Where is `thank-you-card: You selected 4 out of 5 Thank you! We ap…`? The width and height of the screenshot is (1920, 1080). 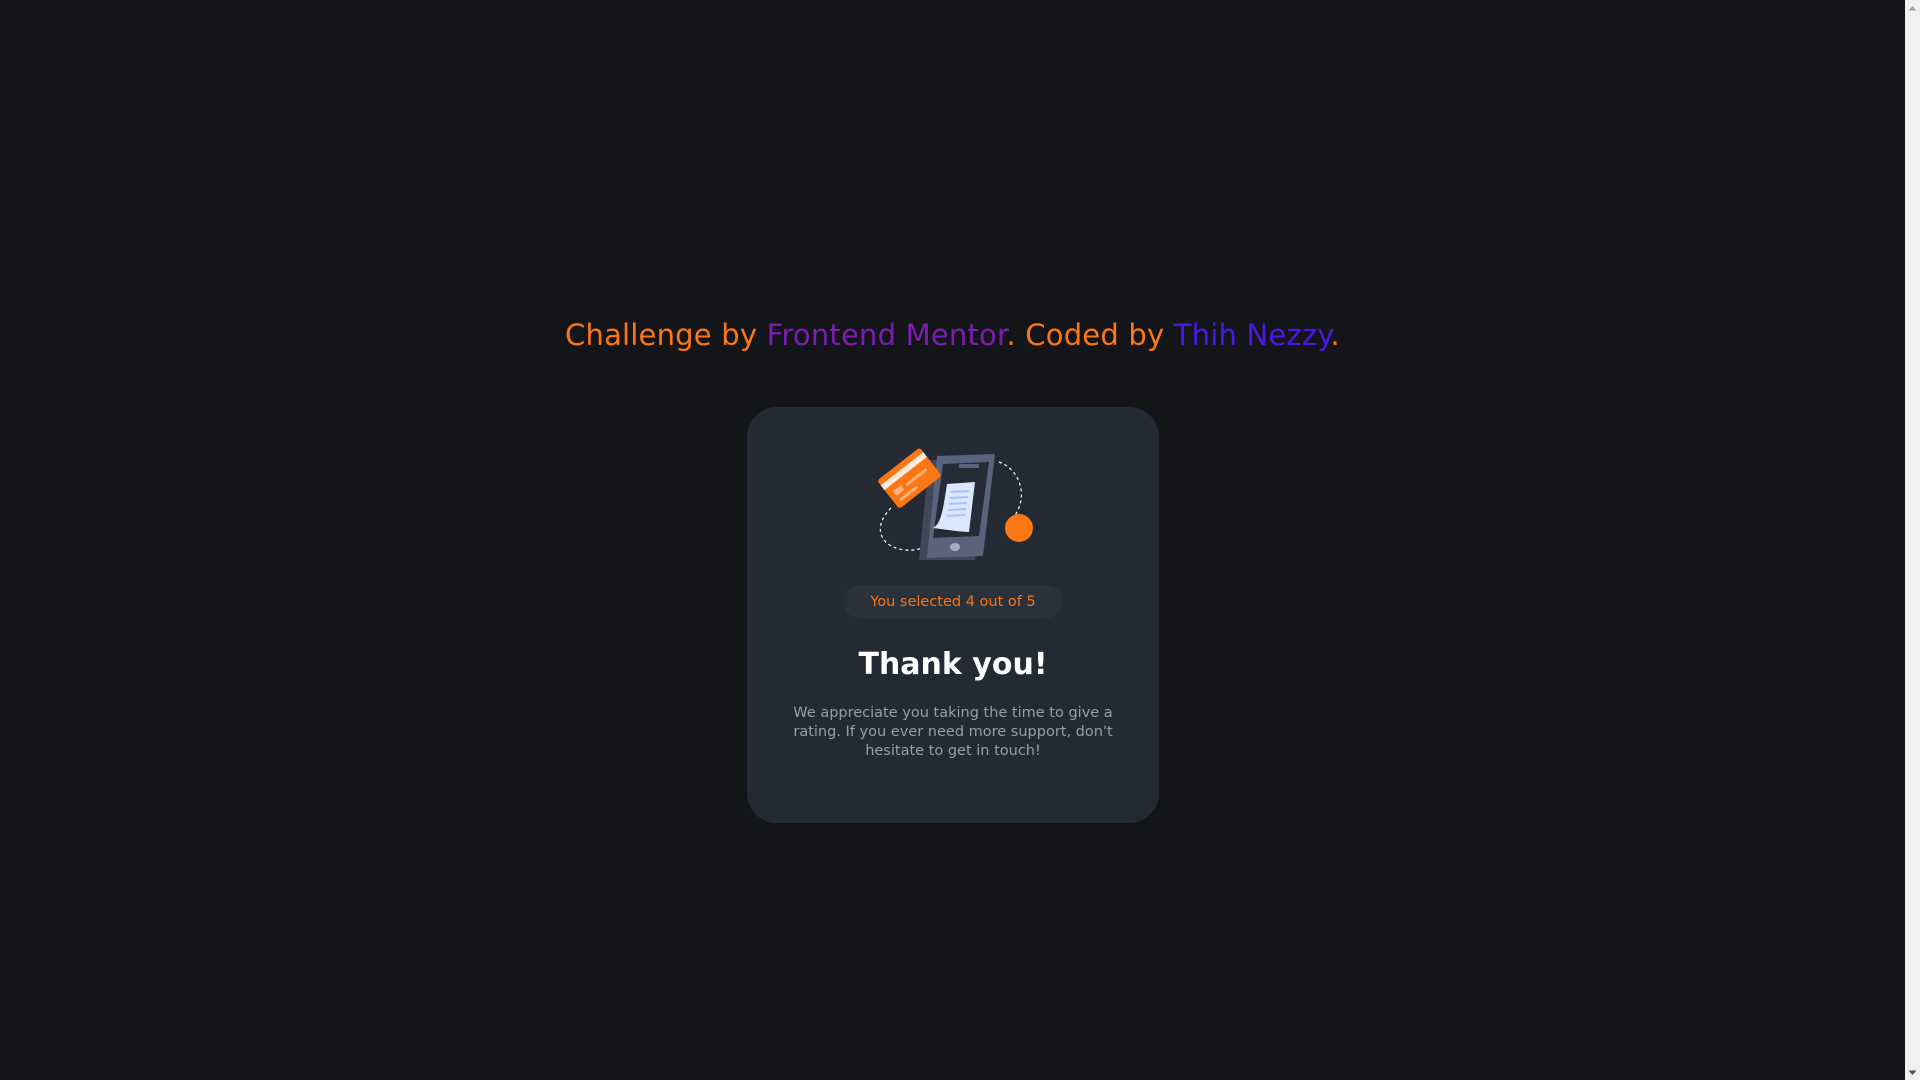 thank-you-card: You selected 4 out of 5 Thank you! We ap… is located at coordinates (953, 615).